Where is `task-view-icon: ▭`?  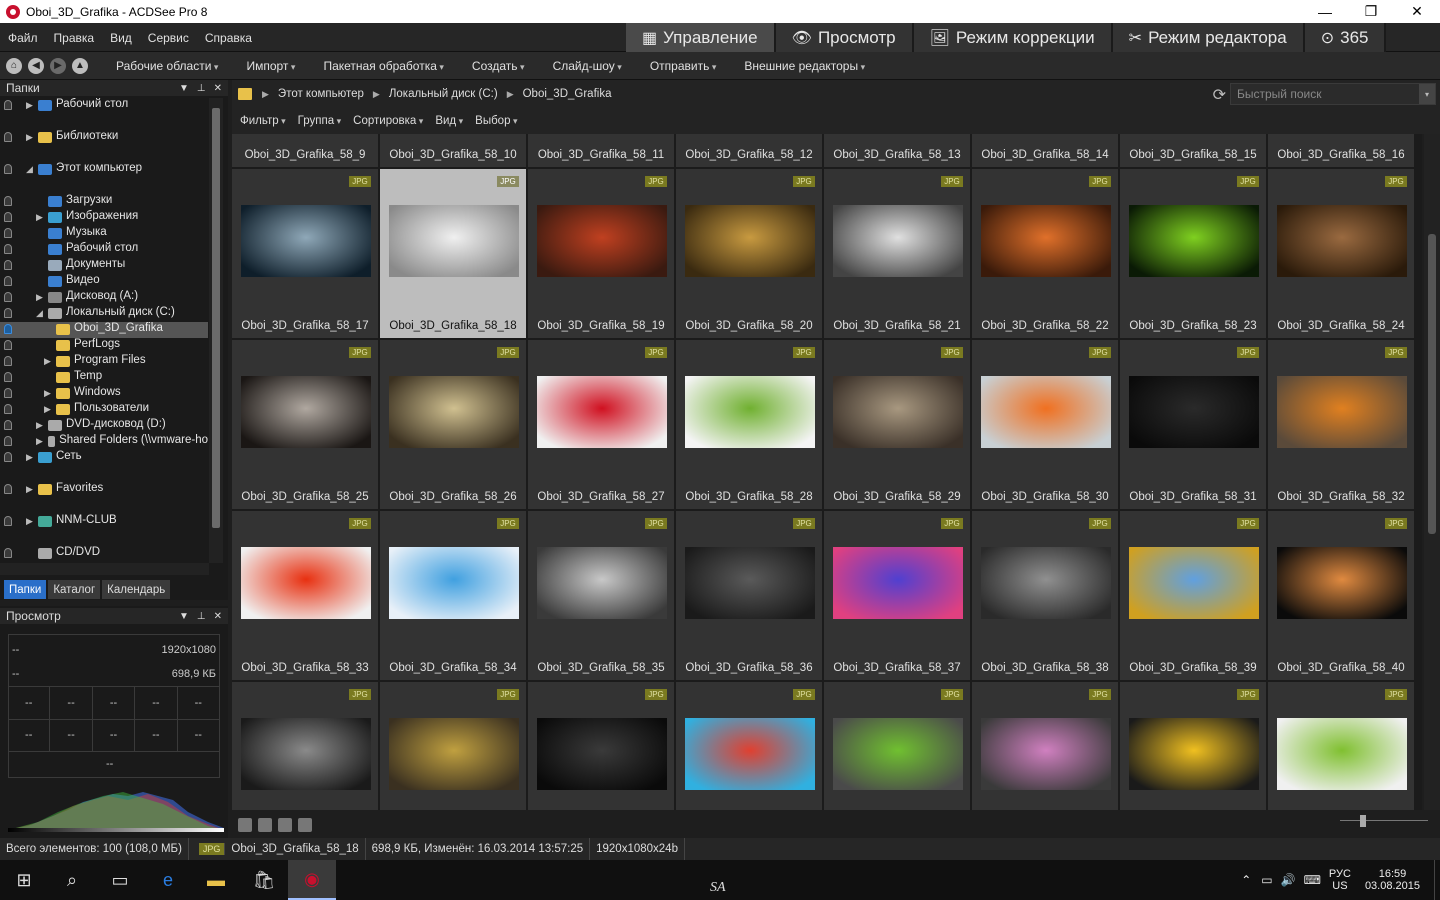
task-view-icon: ▭ is located at coordinates (120, 880).